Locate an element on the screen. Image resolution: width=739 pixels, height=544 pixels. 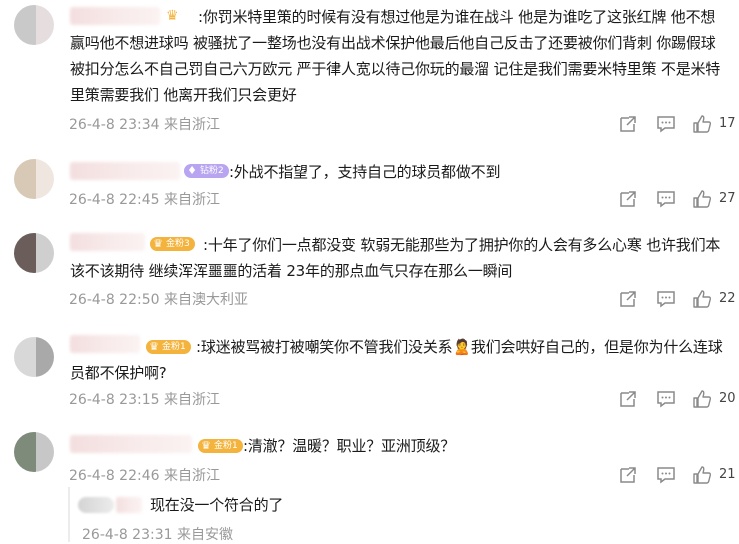
comment-location: 来自澳大利亚 is located at coordinates (205, 300).